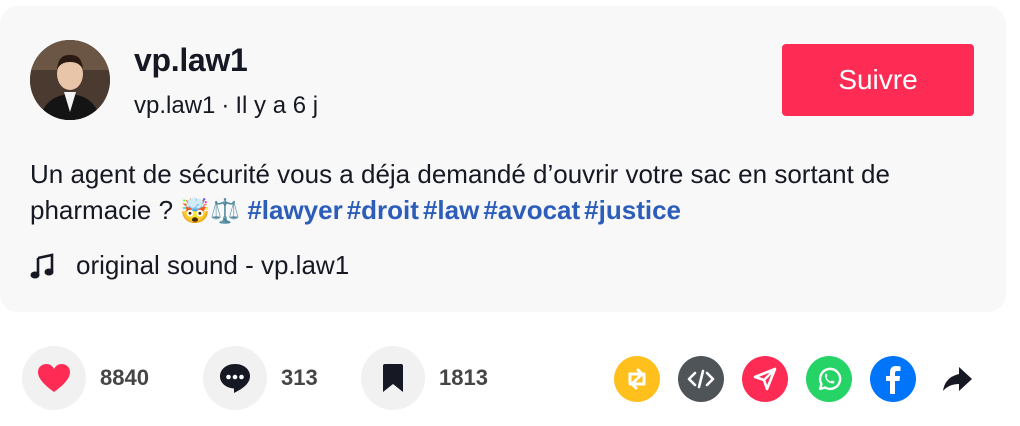 The height and width of the screenshot is (426, 1020). I want to click on sound-label: original sound - vp.law1, so click(213, 265).